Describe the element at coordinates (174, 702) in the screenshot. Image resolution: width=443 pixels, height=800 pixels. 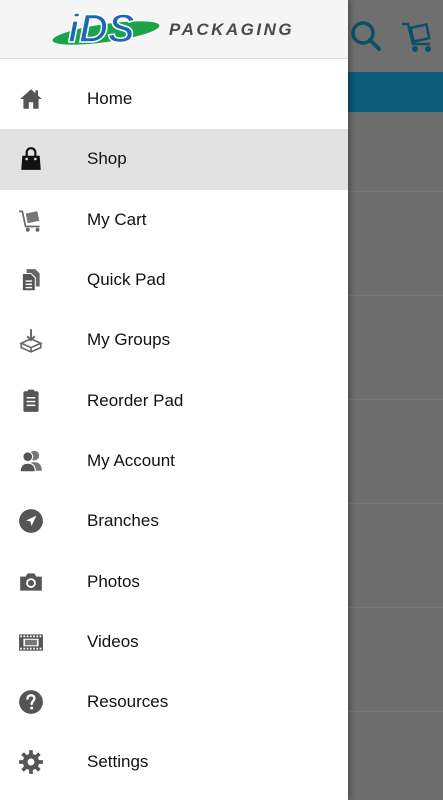
I see `menu-item-resources: Resources` at that location.